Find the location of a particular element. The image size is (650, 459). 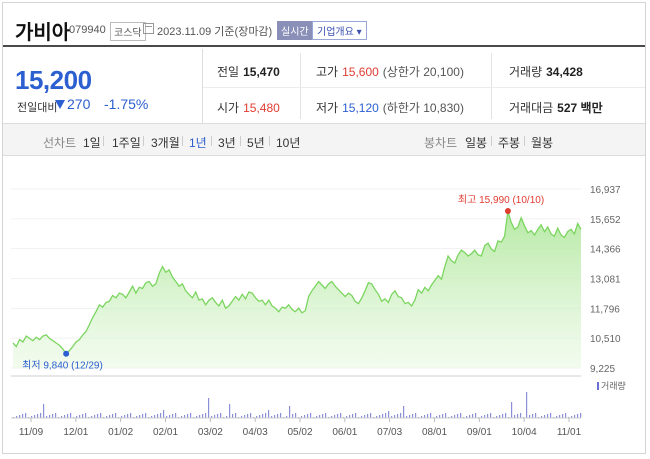

y-tick-label: 9,225 is located at coordinates (602, 369).